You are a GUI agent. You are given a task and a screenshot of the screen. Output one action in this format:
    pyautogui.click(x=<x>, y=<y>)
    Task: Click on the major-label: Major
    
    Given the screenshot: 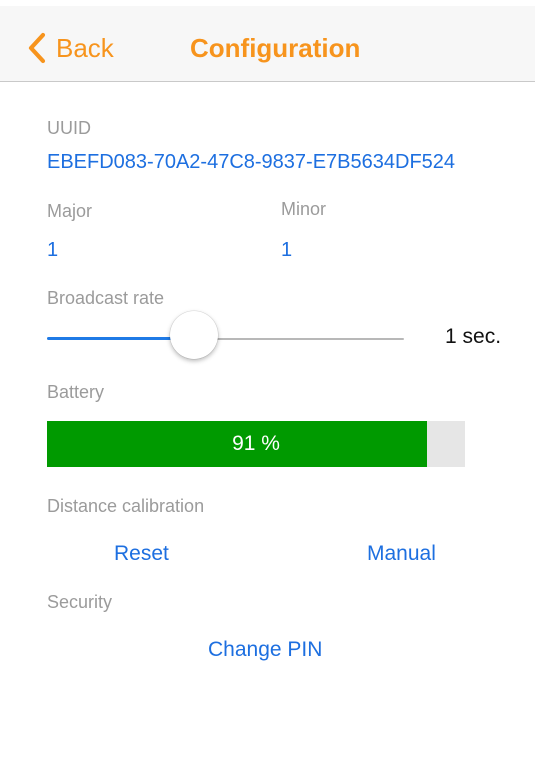 What is the action you would take?
    pyautogui.click(x=70, y=211)
    